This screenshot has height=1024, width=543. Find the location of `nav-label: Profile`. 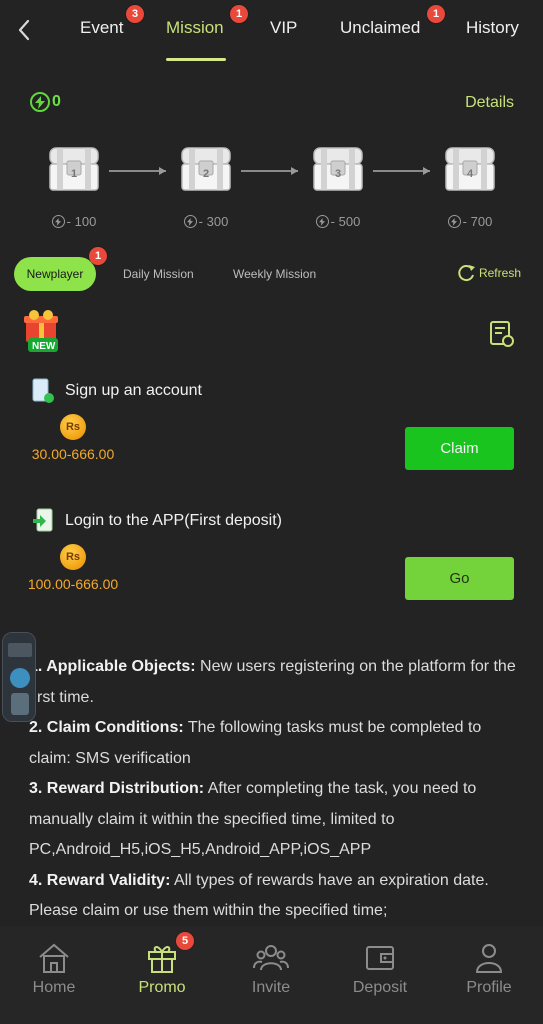

nav-label: Profile is located at coordinates (489, 987).